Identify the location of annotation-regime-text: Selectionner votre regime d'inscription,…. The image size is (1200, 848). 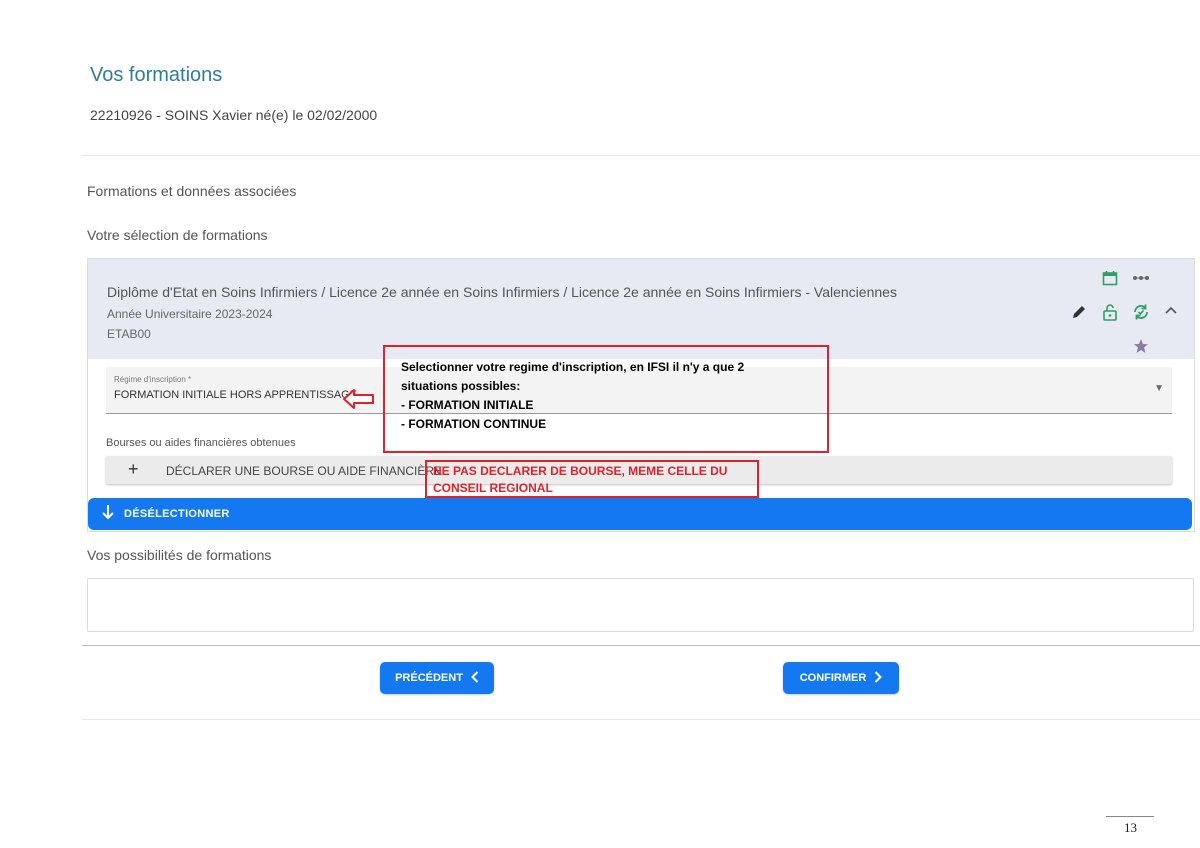
(573, 395).